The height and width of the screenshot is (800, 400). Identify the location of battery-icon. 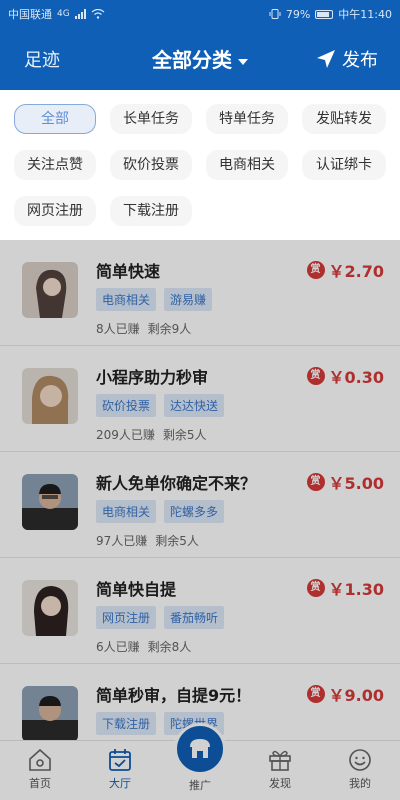
(324, 14).